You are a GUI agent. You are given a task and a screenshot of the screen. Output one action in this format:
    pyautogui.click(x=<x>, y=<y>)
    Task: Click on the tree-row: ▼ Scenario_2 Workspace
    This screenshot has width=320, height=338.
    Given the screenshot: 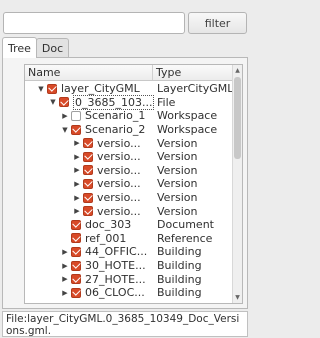 What is the action you would take?
    pyautogui.click(x=129, y=130)
    